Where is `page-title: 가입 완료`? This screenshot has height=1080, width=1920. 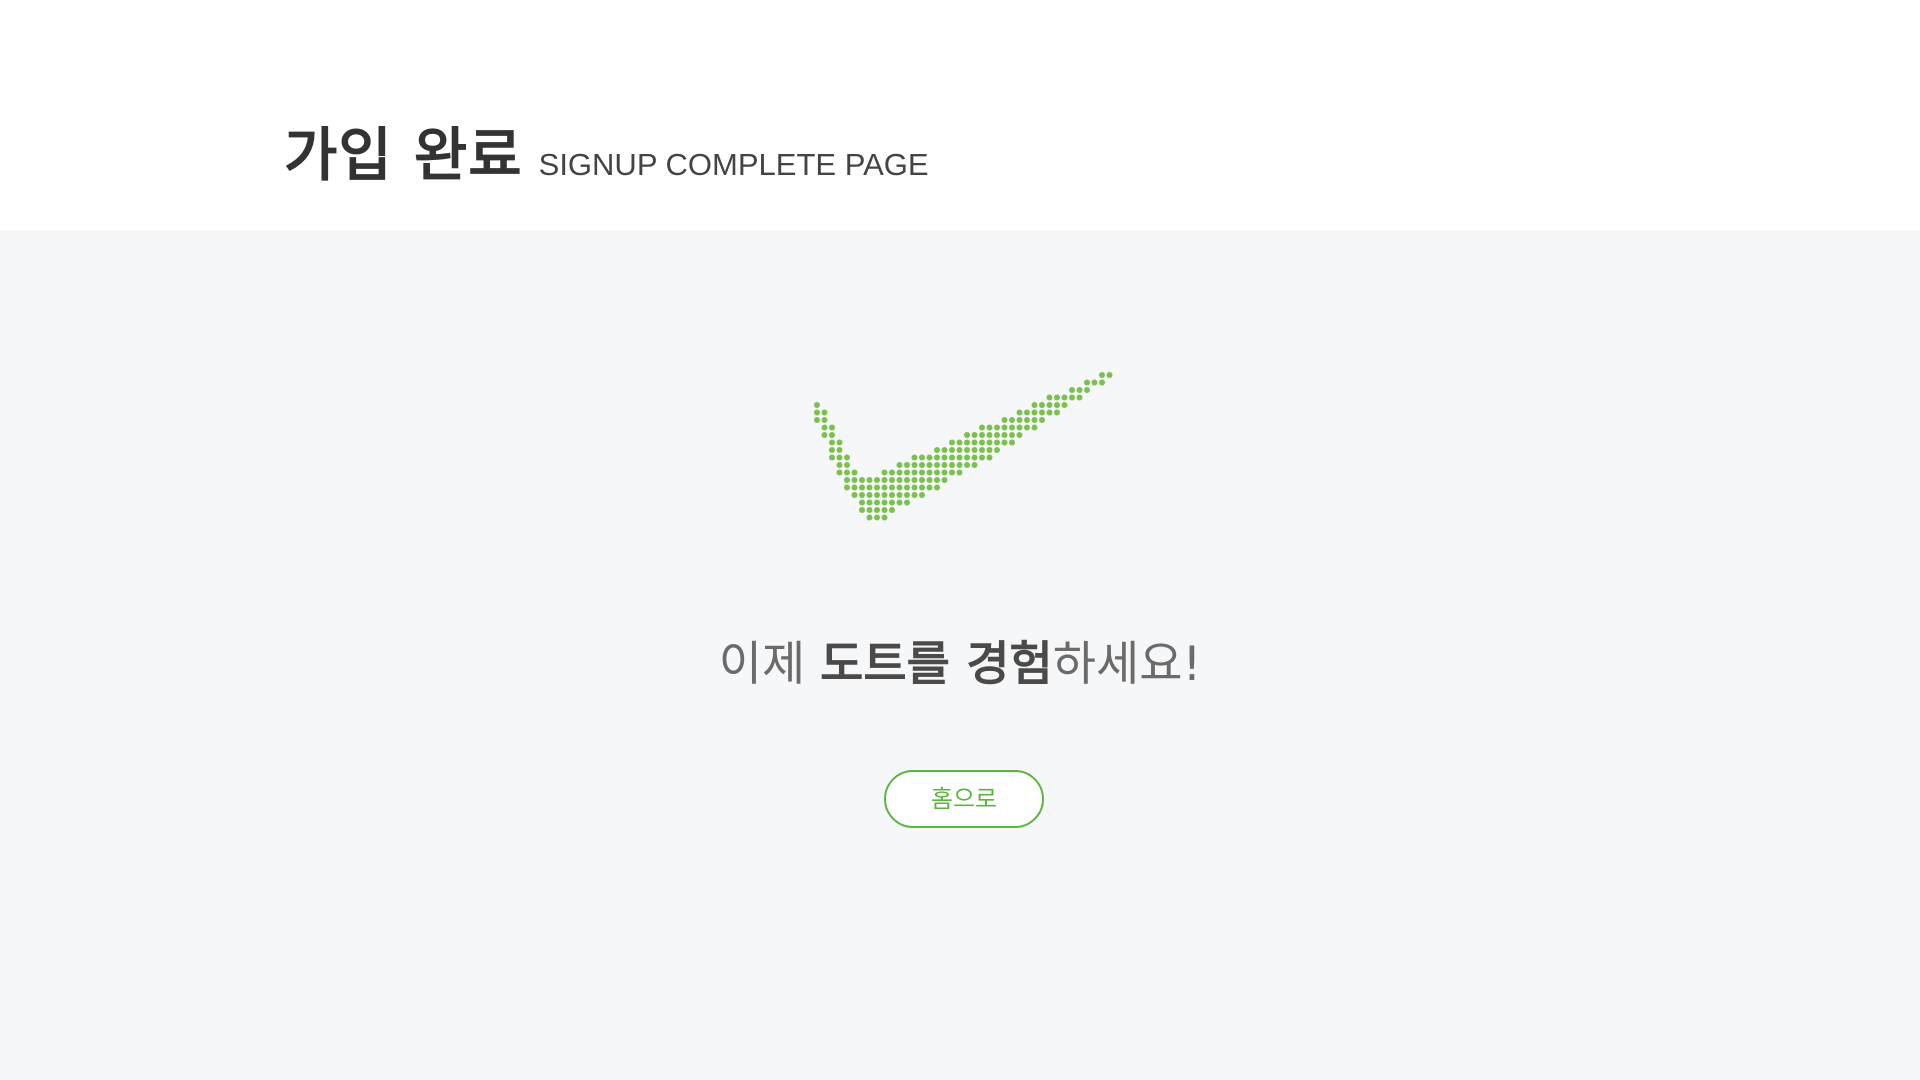
page-title: 가입 완료 is located at coordinates (403, 155).